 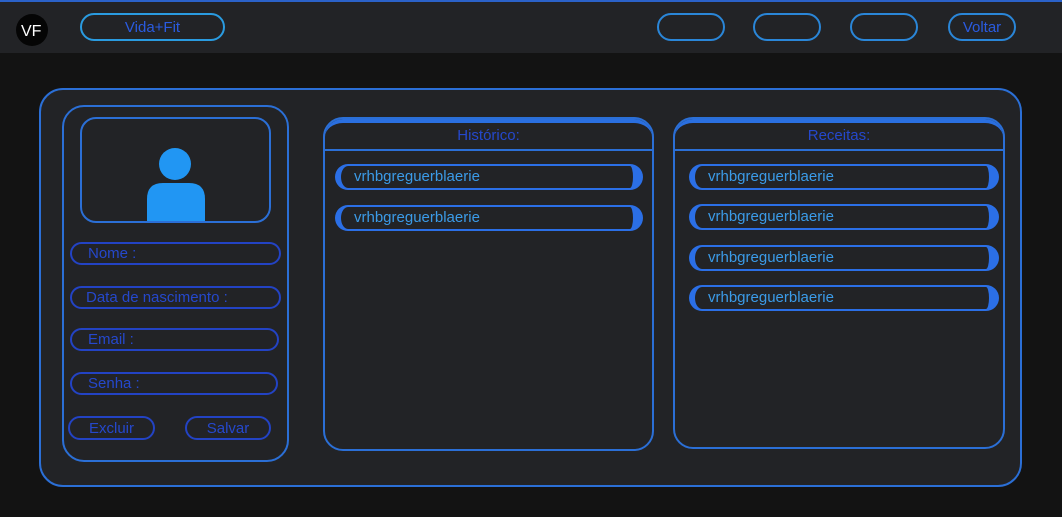 I want to click on logo: VF, so click(x=32, y=30).